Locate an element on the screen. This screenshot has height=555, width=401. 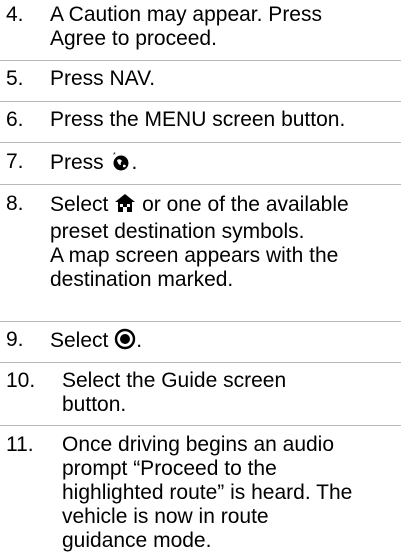
step-line: Once driving begins an audio is located at coordinates (198, 444).